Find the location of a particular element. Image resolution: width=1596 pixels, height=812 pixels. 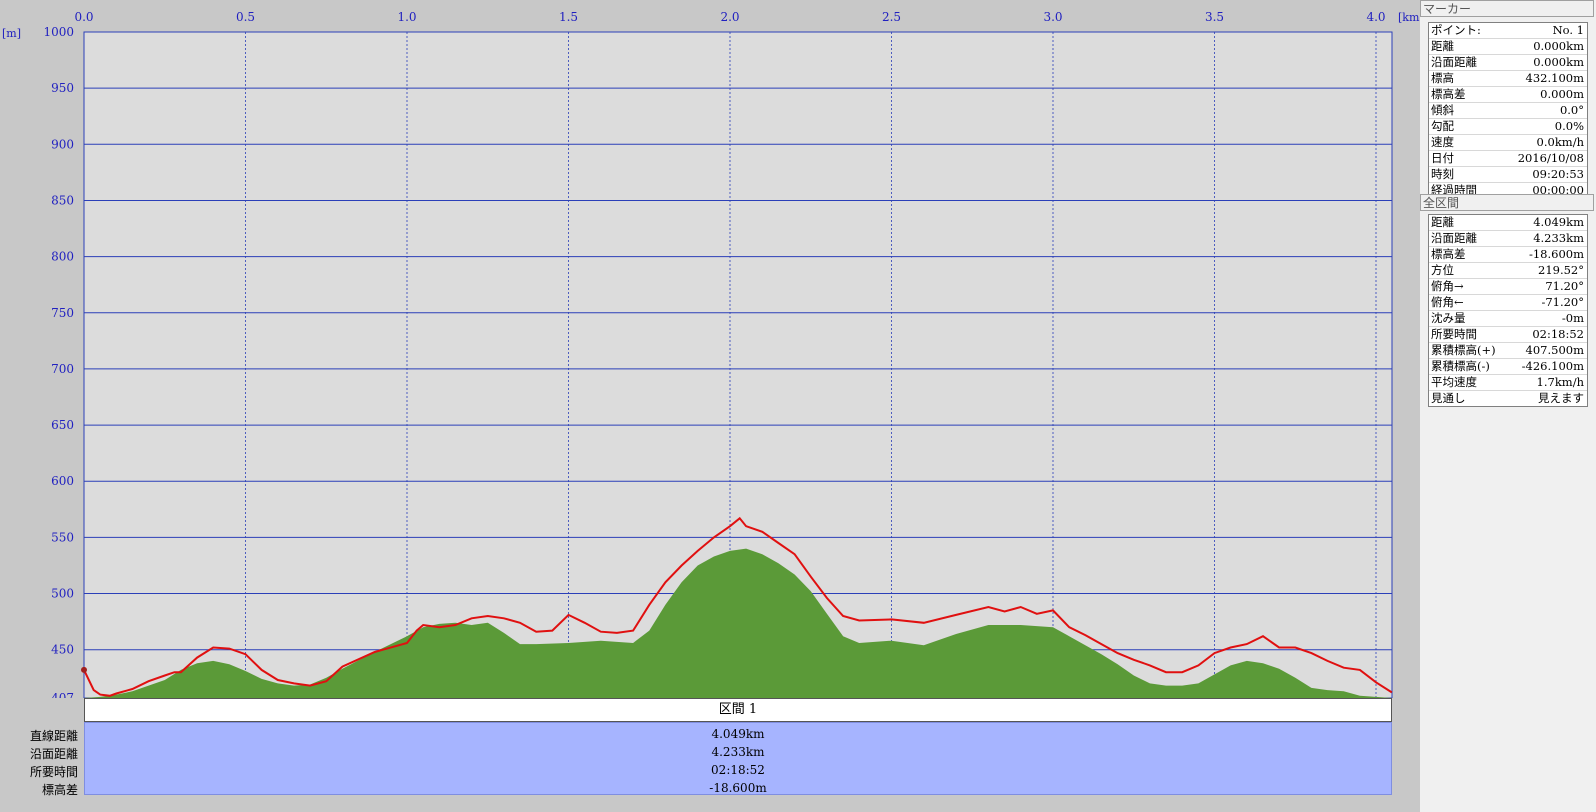

info-row: 標高 432.100m is located at coordinates (1508, 79).